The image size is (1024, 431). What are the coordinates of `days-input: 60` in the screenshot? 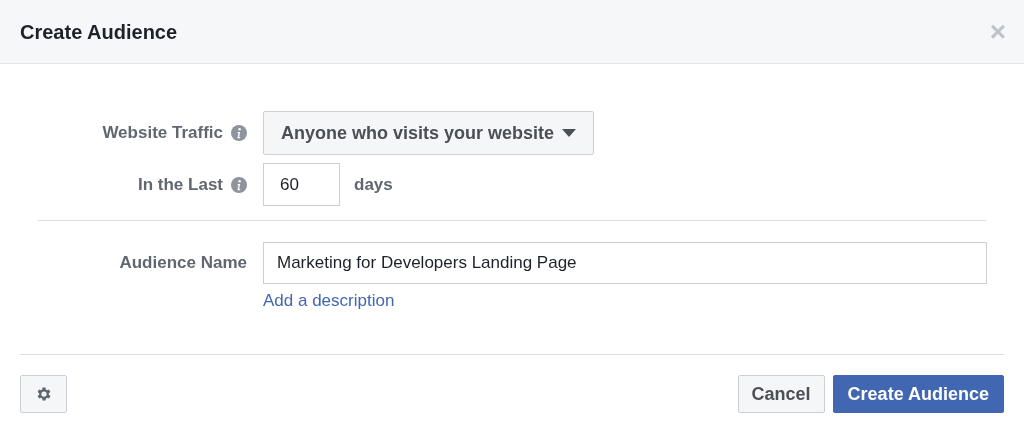 It's located at (301, 184).